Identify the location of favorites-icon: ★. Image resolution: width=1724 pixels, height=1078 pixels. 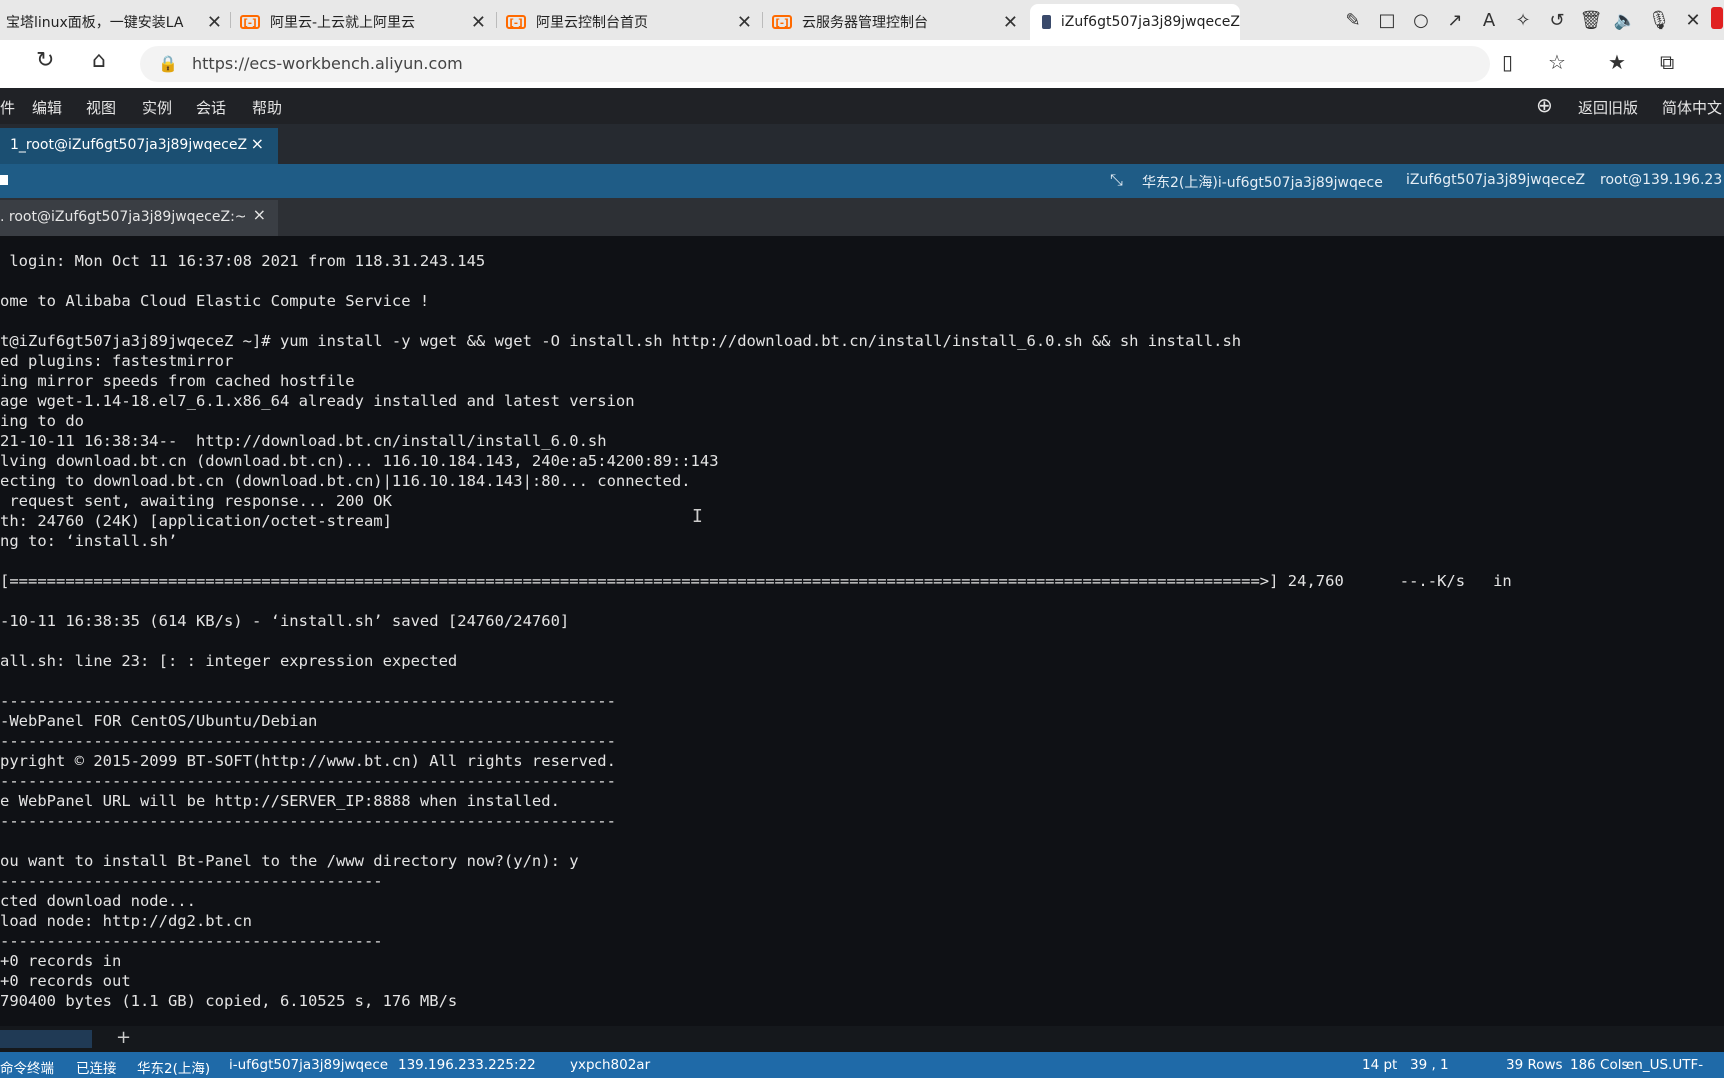
(1617, 62).